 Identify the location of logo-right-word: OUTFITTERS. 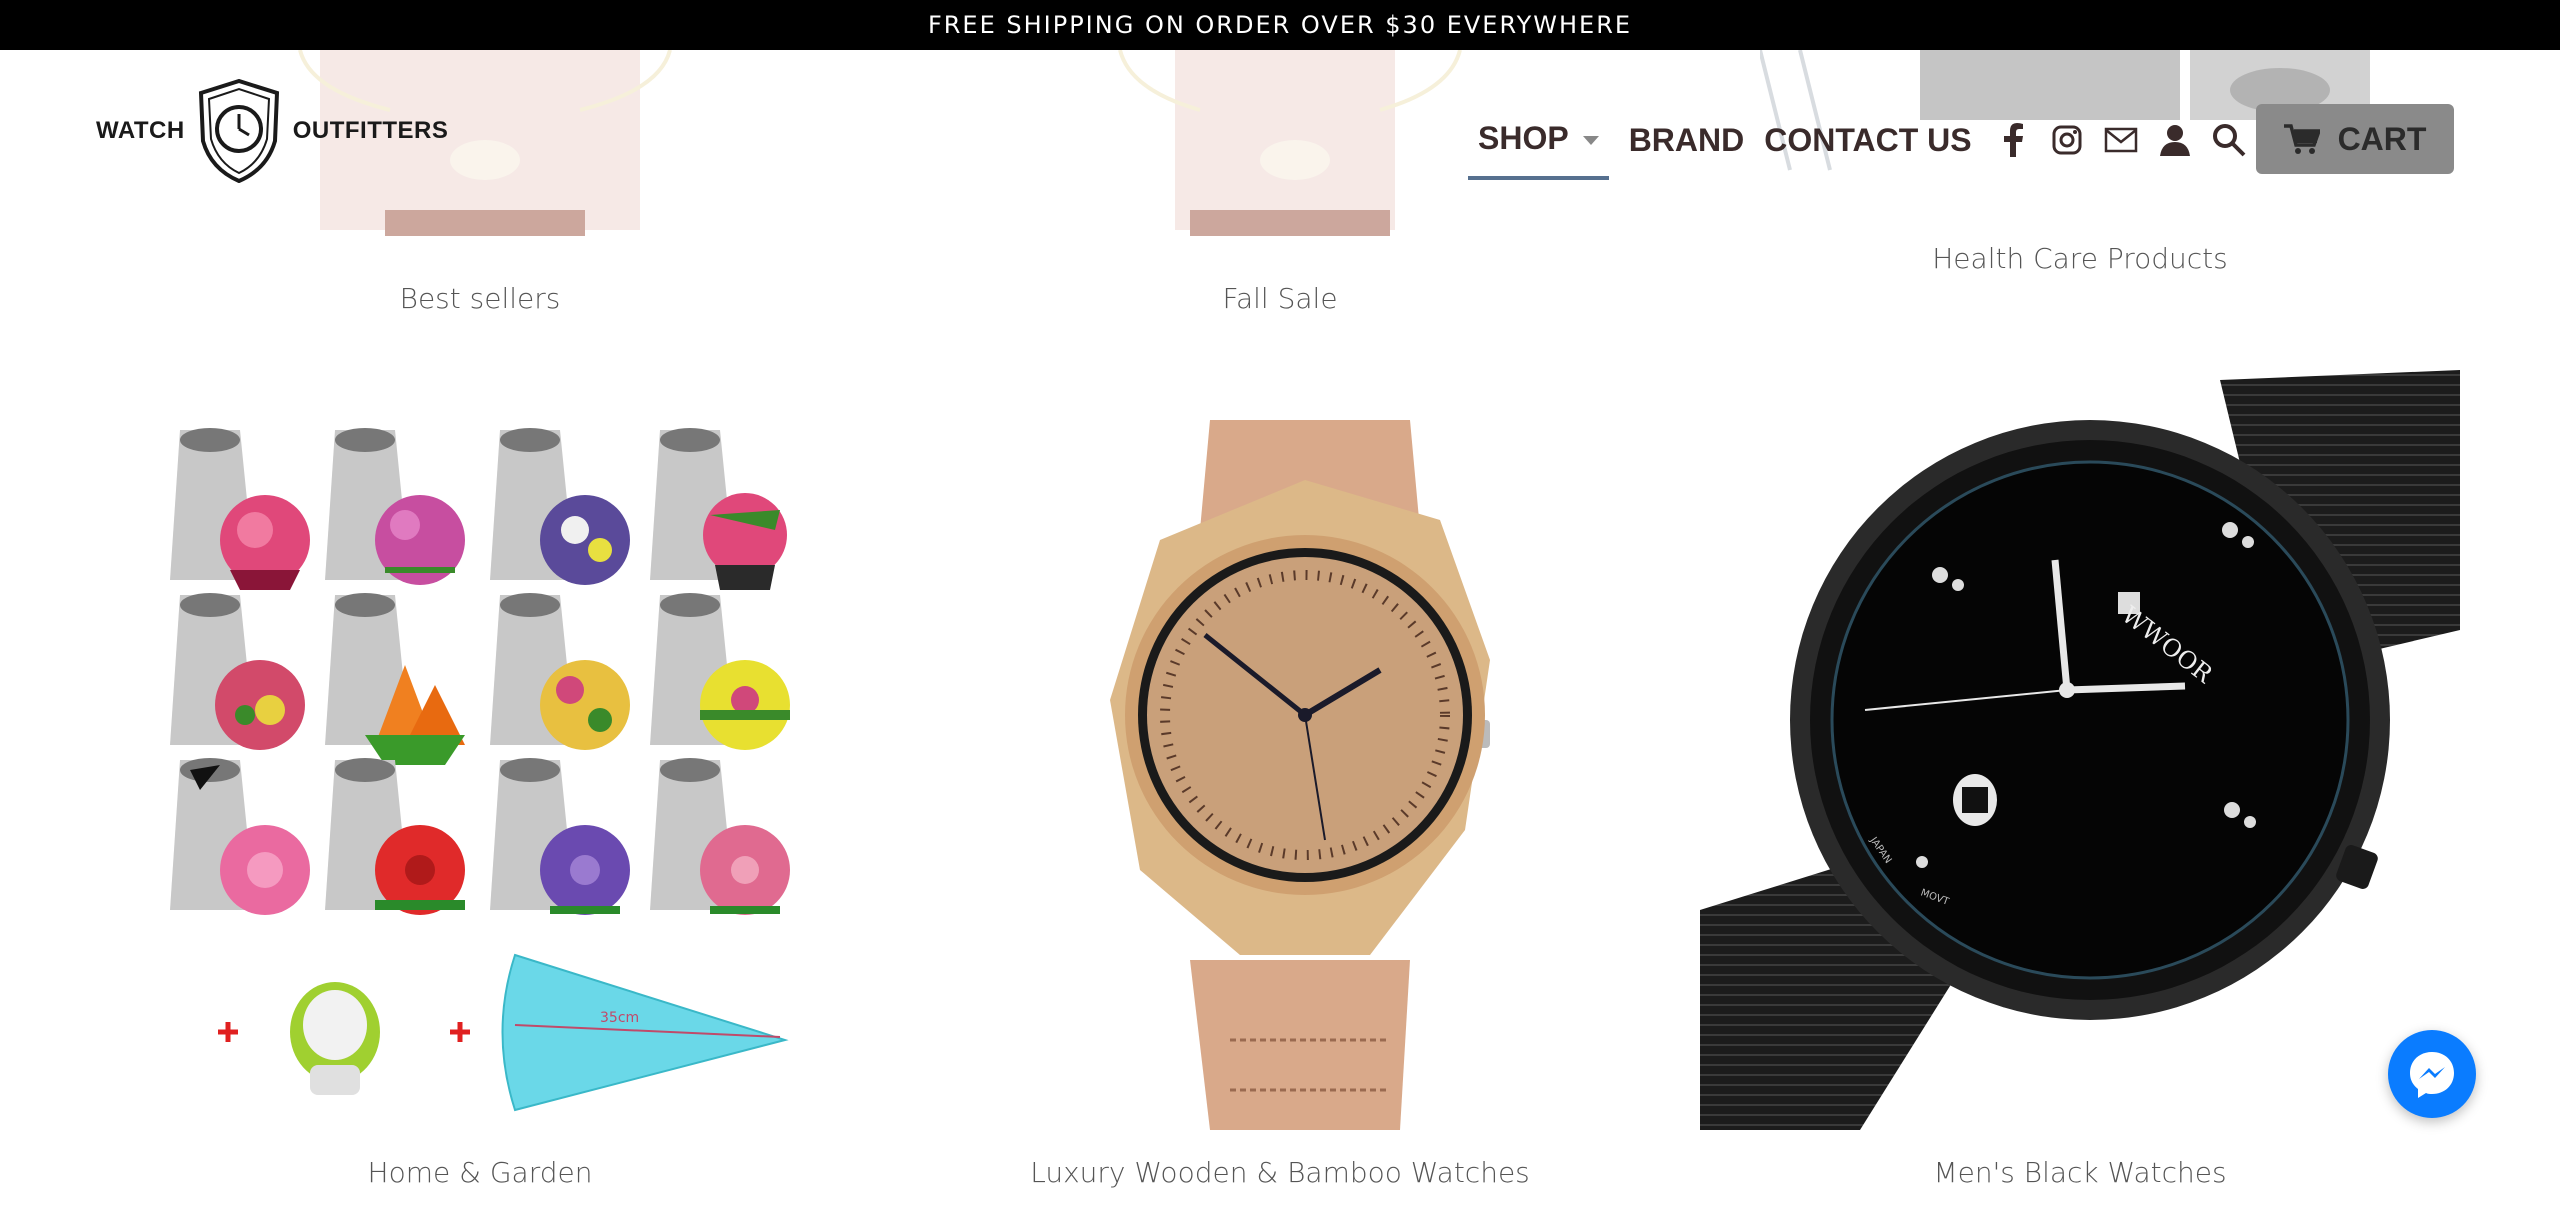
(370, 130).